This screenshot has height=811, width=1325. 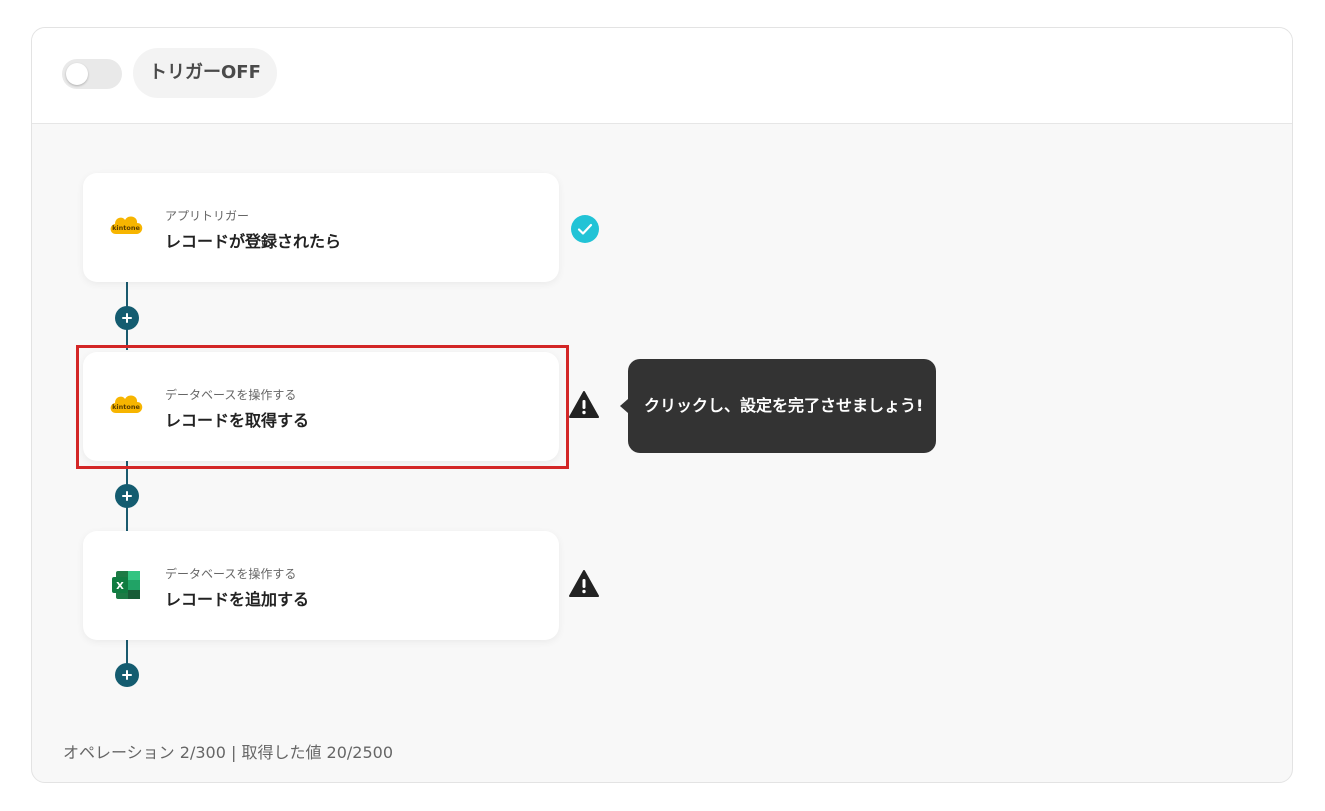 What do you see at coordinates (205, 73) in the screenshot?
I see `trigger-status-label: トリガーOFF` at bounding box center [205, 73].